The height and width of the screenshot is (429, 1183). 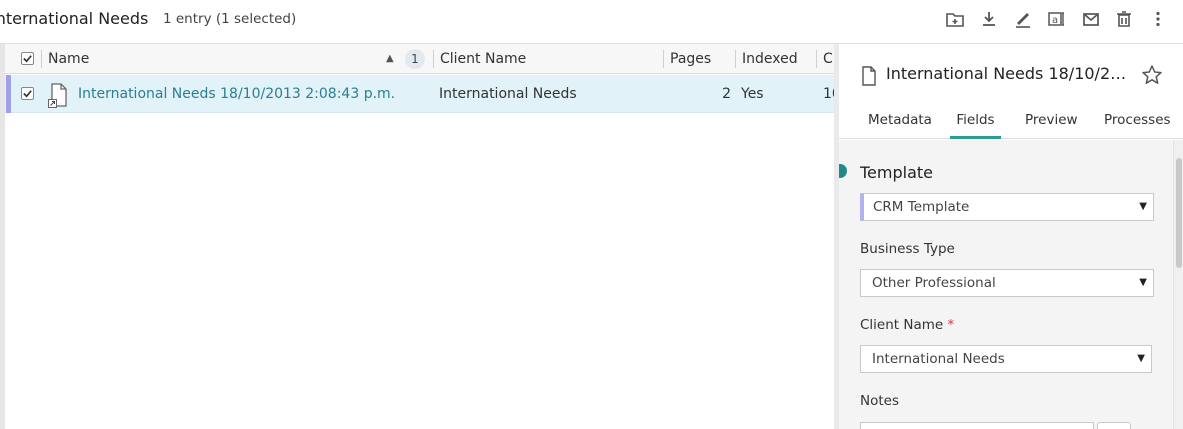 What do you see at coordinates (1158, 19) in the screenshot?
I see `more-vertical-icon` at bounding box center [1158, 19].